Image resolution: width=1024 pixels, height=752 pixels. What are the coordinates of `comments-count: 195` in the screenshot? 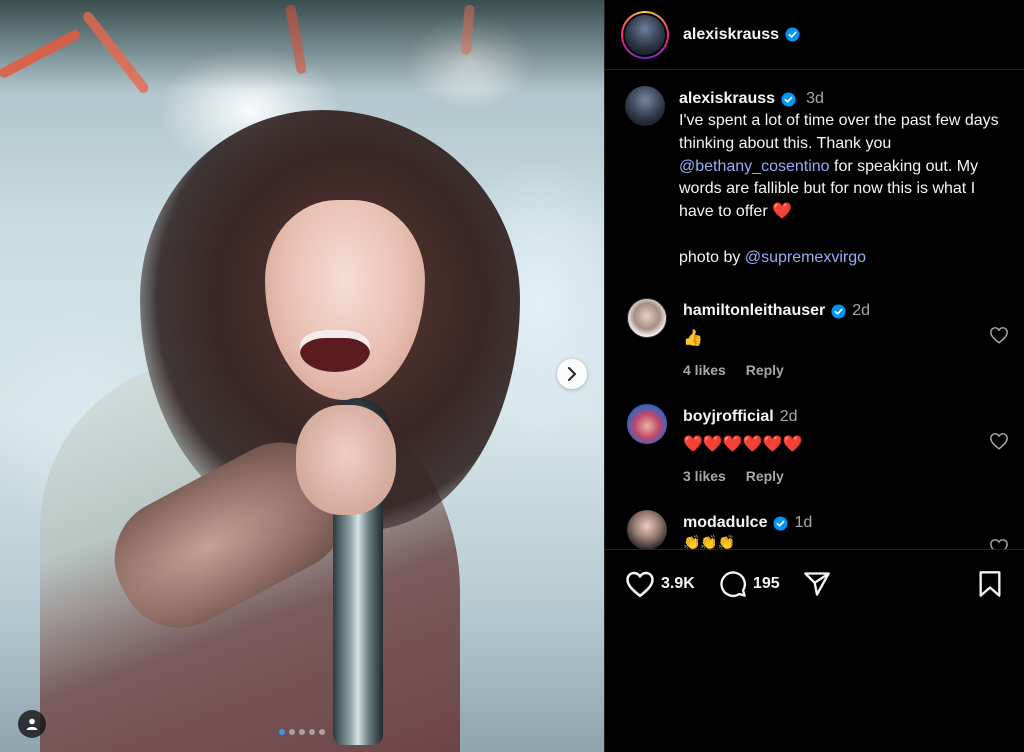 It's located at (766, 584).